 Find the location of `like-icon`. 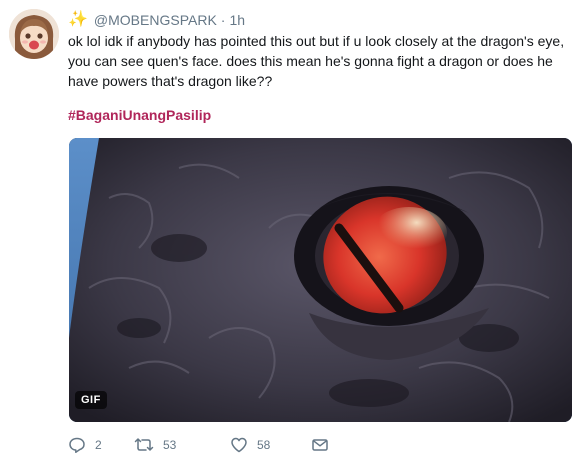

like-icon is located at coordinates (239, 445).